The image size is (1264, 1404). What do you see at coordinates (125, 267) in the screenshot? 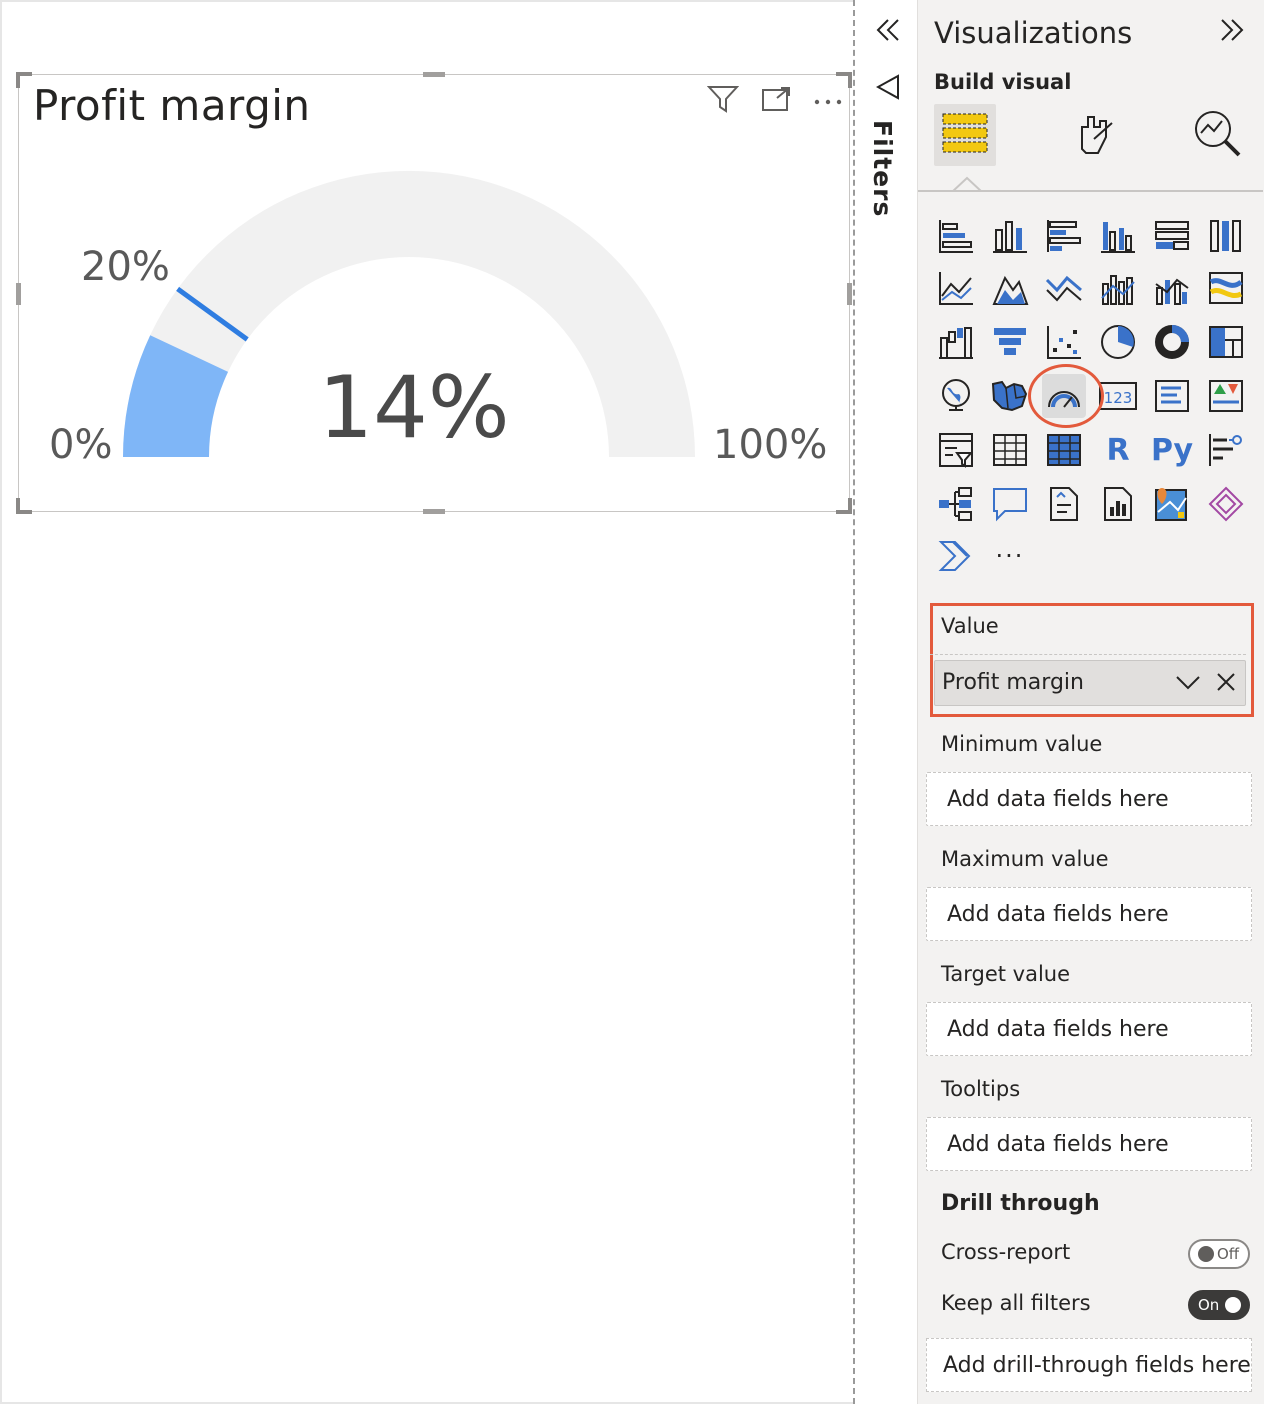
I see `gauge-target-label: 20%` at bounding box center [125, 267].